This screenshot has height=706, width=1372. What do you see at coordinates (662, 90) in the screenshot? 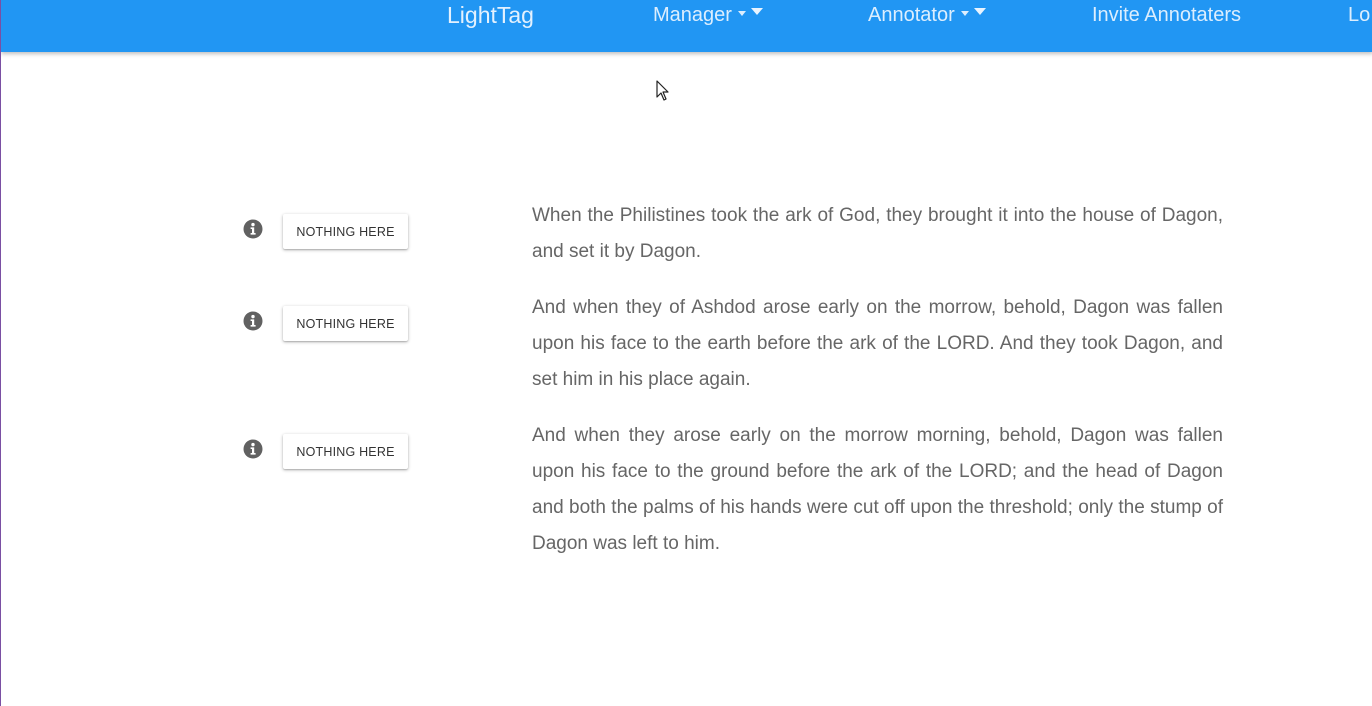
I see `mouse-pointer-icon` at bounding box center [662, 90].